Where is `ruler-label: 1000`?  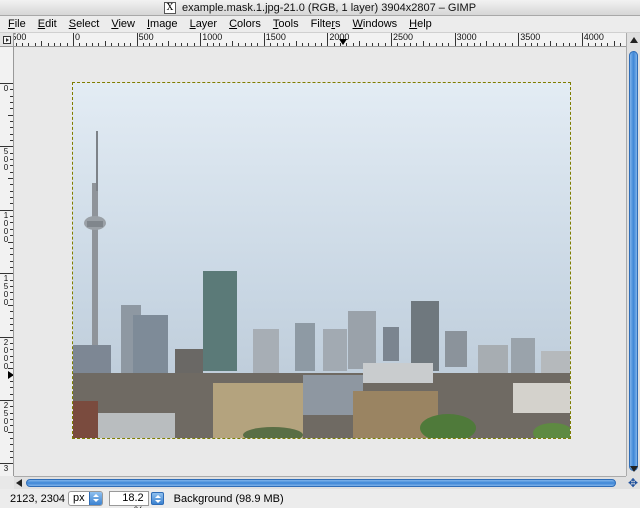
ruler-label: 1000 is located at coordinates (6, 227).